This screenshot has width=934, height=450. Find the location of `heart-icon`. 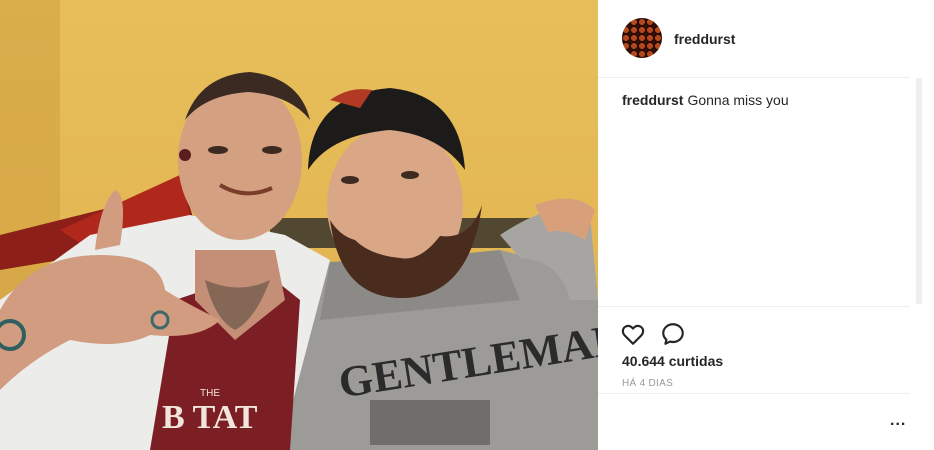

heart-icon is located at coordinates (633, 334).